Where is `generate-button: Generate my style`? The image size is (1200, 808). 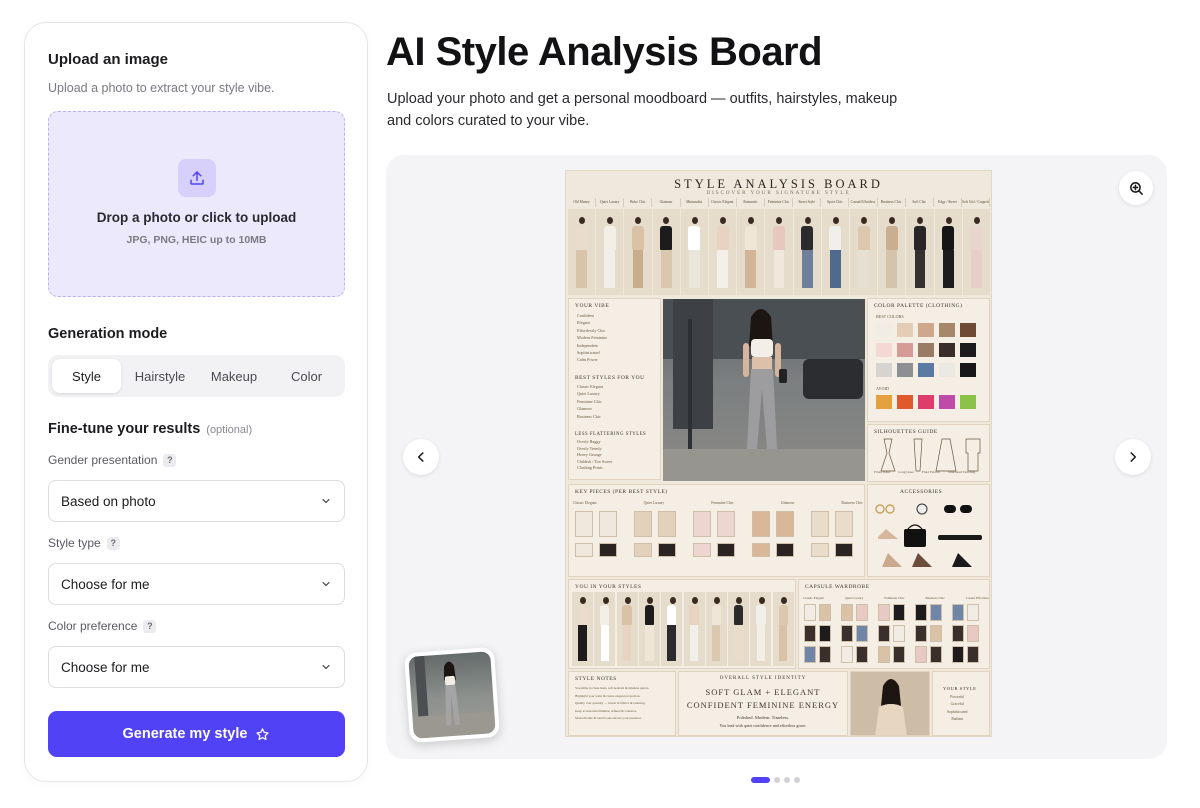 generate-button: Generate my style is located at coordinates (196, 734).